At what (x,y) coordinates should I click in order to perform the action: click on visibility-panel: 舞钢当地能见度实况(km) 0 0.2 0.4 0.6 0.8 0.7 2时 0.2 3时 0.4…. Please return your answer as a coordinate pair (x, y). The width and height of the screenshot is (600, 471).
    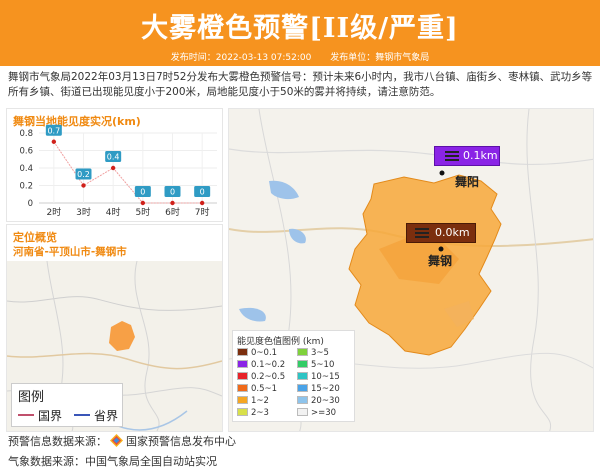
    Looking at the image, I should click on (114, 165).